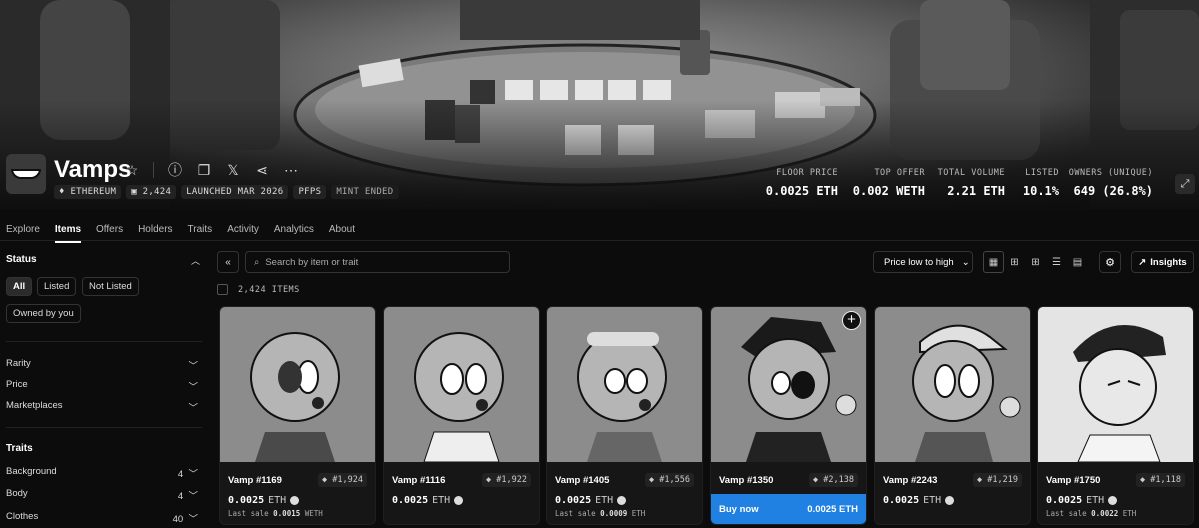  I want to click on stat-top-offer: TOP OFFER 0.002 WETH, so click(888, 183).